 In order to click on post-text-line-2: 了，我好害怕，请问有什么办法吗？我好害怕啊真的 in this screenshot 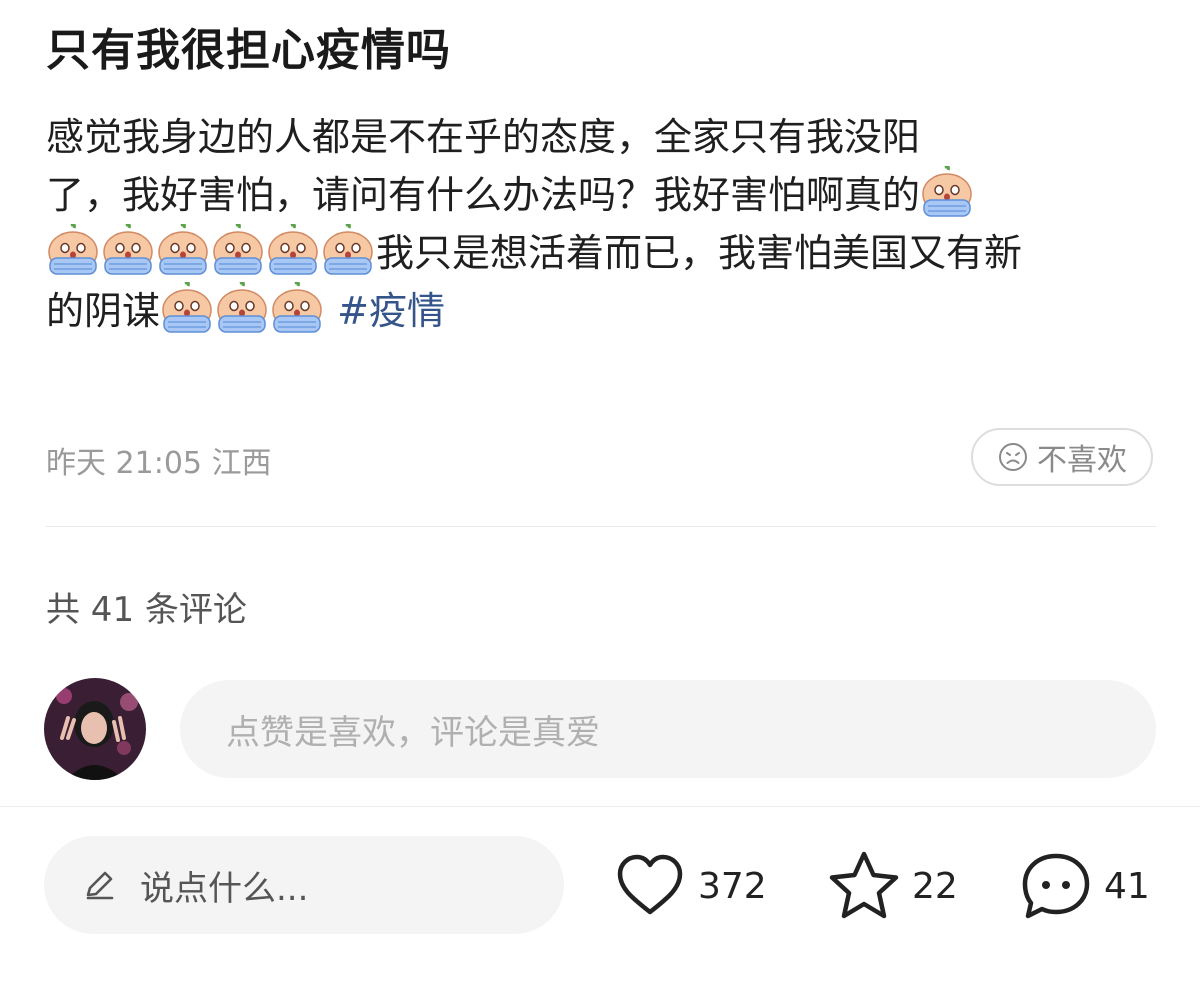, I will do `click(601, 195)`.